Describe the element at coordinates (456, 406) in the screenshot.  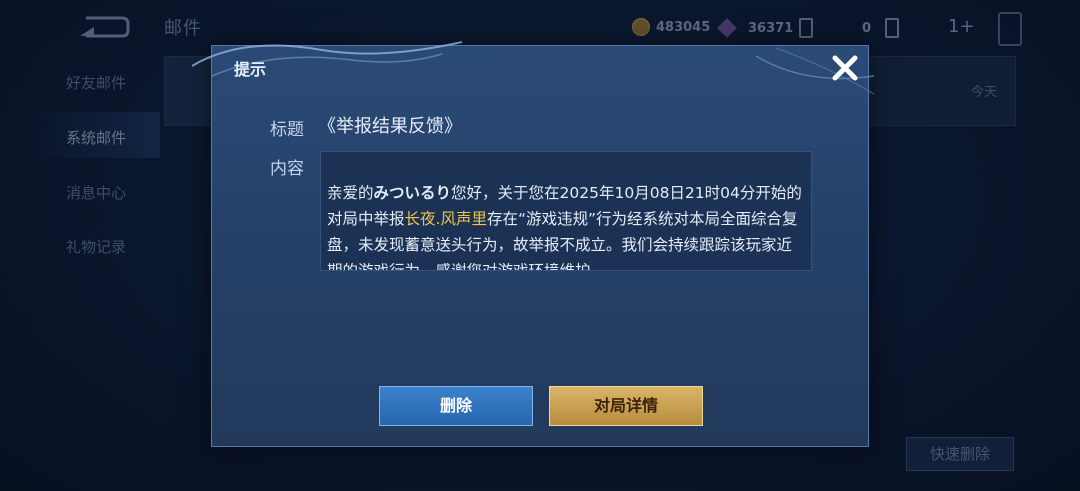
I see `delete-button: 删除` at that location.